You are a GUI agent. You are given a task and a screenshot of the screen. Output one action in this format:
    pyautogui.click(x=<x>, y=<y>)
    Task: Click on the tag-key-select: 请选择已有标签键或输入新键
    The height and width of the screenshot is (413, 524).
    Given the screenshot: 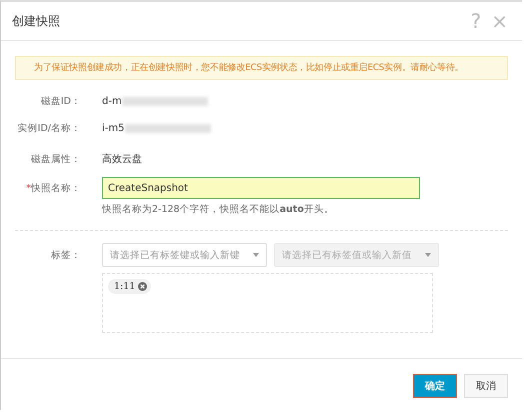 What is the action you would take?
    pyautogui.click(x=184, y=255)
    